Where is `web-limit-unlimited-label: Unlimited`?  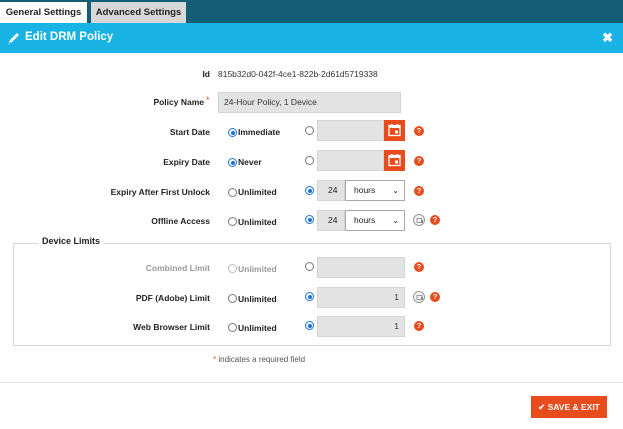
web-limit-unlimited-label: Unlimited is located at coordinates (257, 328).